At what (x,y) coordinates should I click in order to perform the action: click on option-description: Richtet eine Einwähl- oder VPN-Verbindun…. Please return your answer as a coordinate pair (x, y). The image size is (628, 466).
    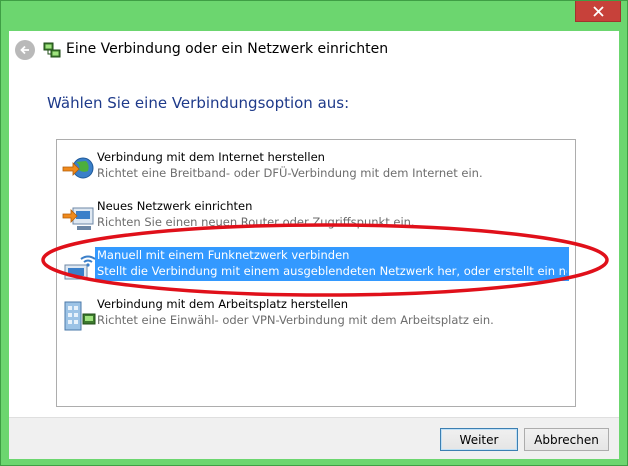
    Looking at the image, I should click on (295, 320).